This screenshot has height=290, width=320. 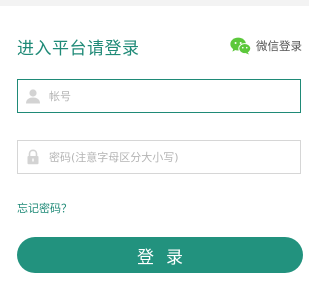 What do you see at coordinates (169, 157) in the screenshot?
I see `password-input` at bounding box center [169, 157].